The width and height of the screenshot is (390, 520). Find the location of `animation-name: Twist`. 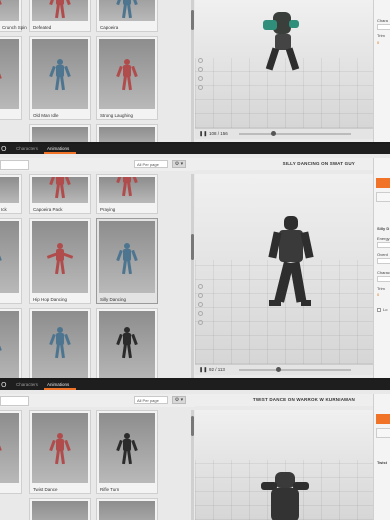

animation-name: Twist is located at coordinates (382, 462).